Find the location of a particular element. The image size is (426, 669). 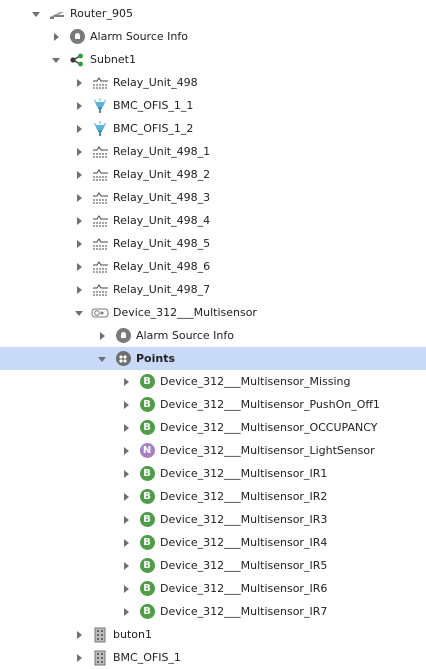

alarm-bell-icon is located at coordinates (77, 37).